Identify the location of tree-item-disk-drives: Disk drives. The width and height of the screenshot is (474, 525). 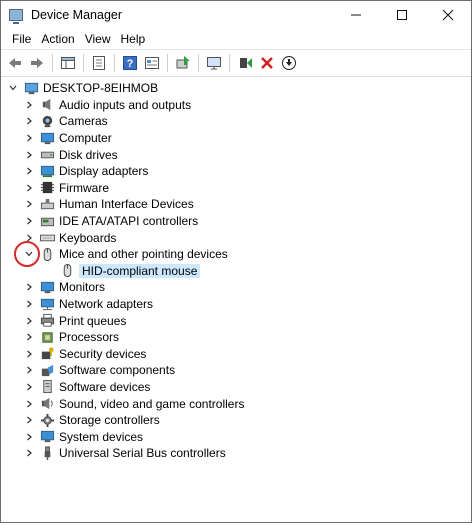
(236, 154).